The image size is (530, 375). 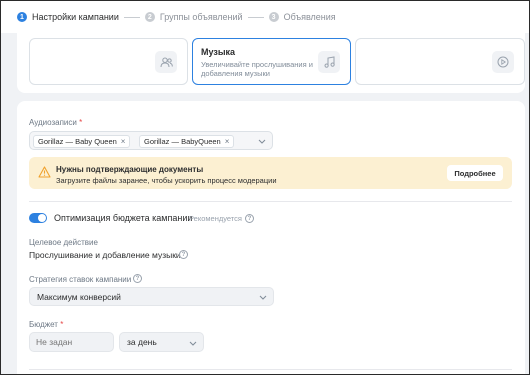 I want to click on step-label: Группы объявлений, so click(x=201, y=17).